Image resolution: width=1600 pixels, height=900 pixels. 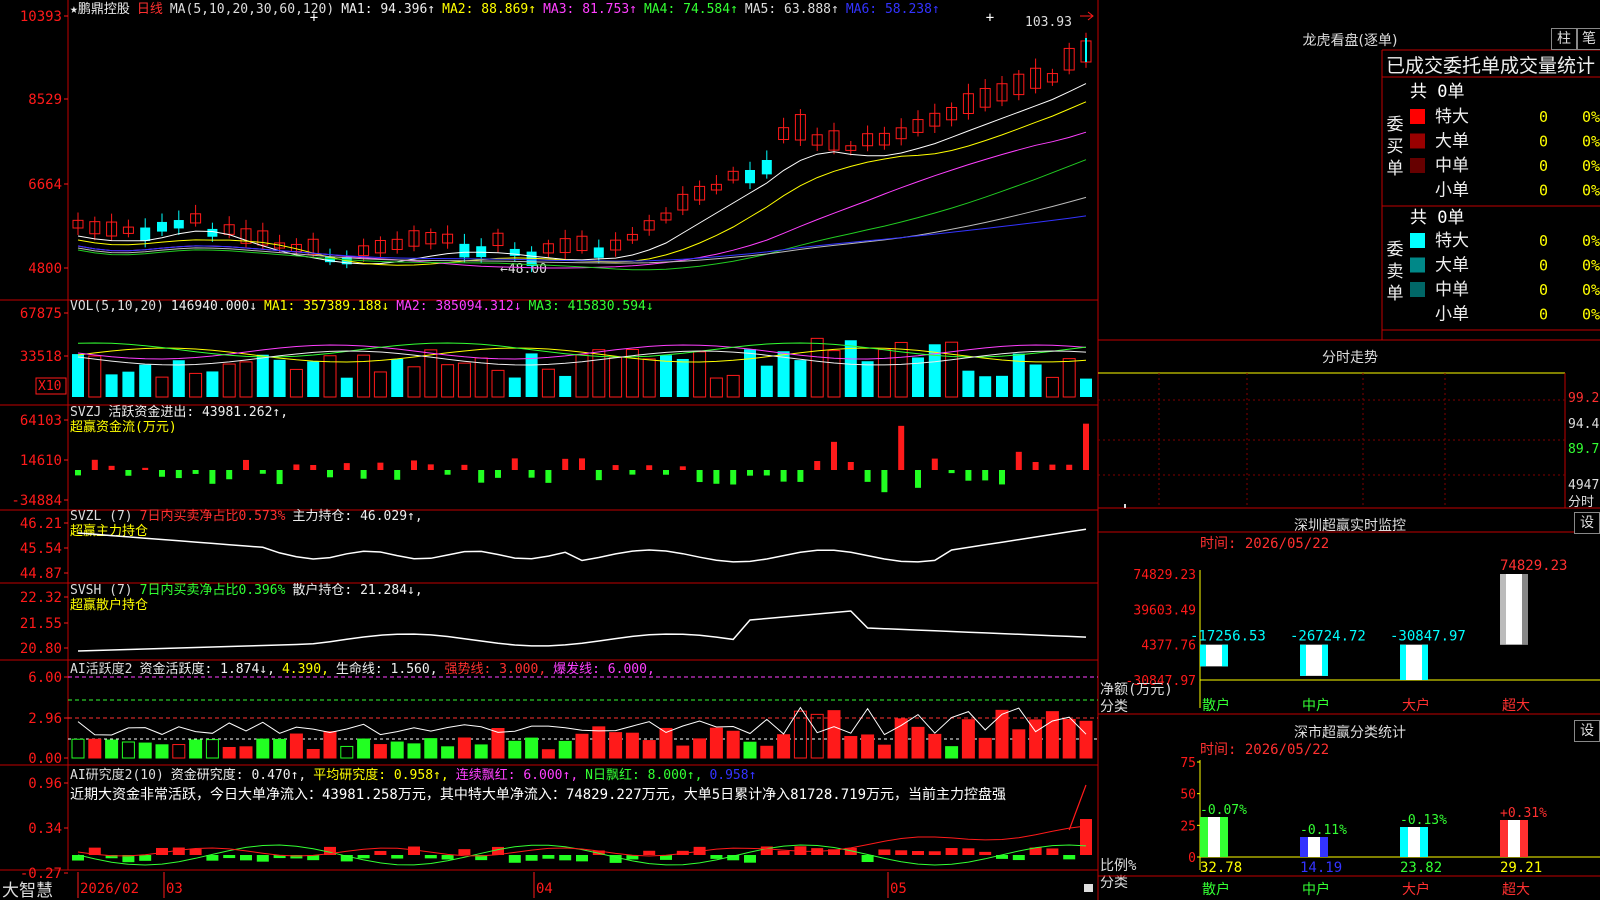 I want to click on svzj-legend-0: SVZJ, so click(x=85, y=412).